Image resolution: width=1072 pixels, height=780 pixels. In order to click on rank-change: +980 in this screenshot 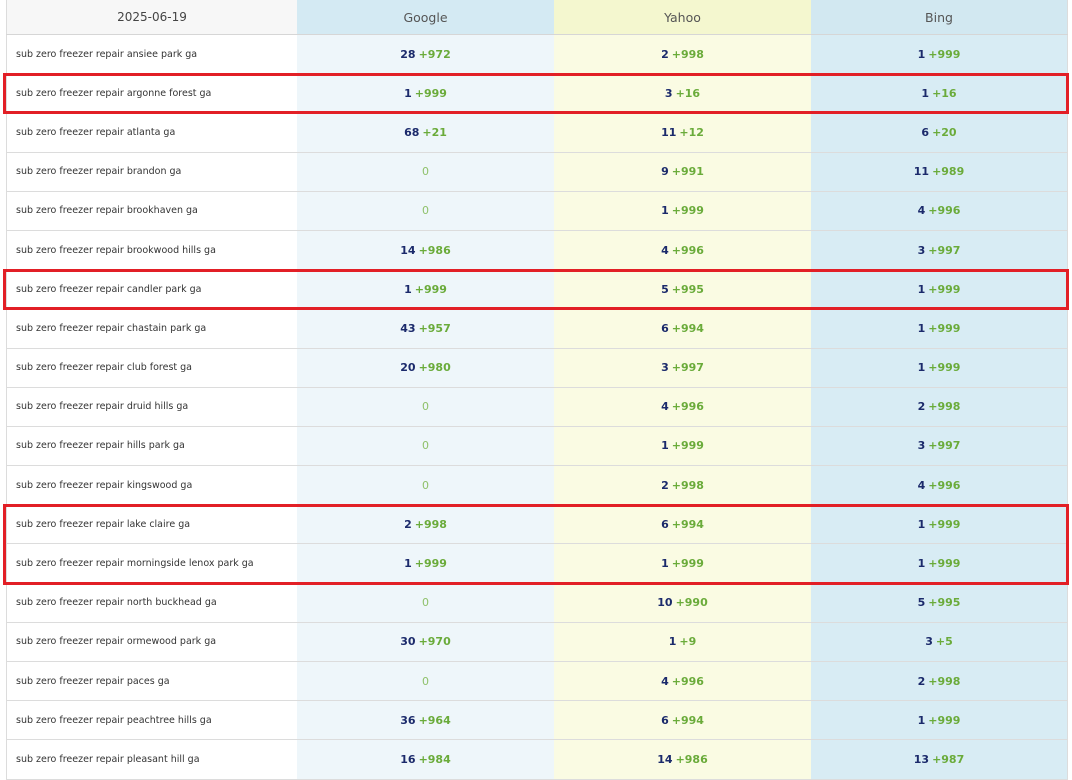, I will do `click(434, 368)`.